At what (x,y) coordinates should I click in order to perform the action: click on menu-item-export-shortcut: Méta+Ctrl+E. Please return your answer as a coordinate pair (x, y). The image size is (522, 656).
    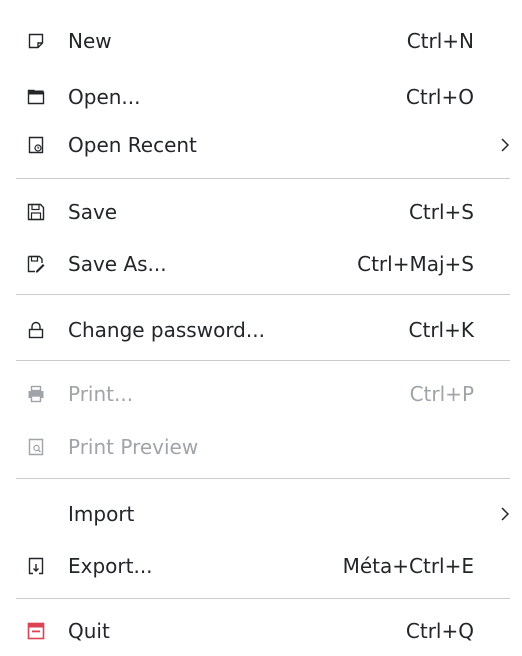
    Looking at the image, I should click on (408, 566).